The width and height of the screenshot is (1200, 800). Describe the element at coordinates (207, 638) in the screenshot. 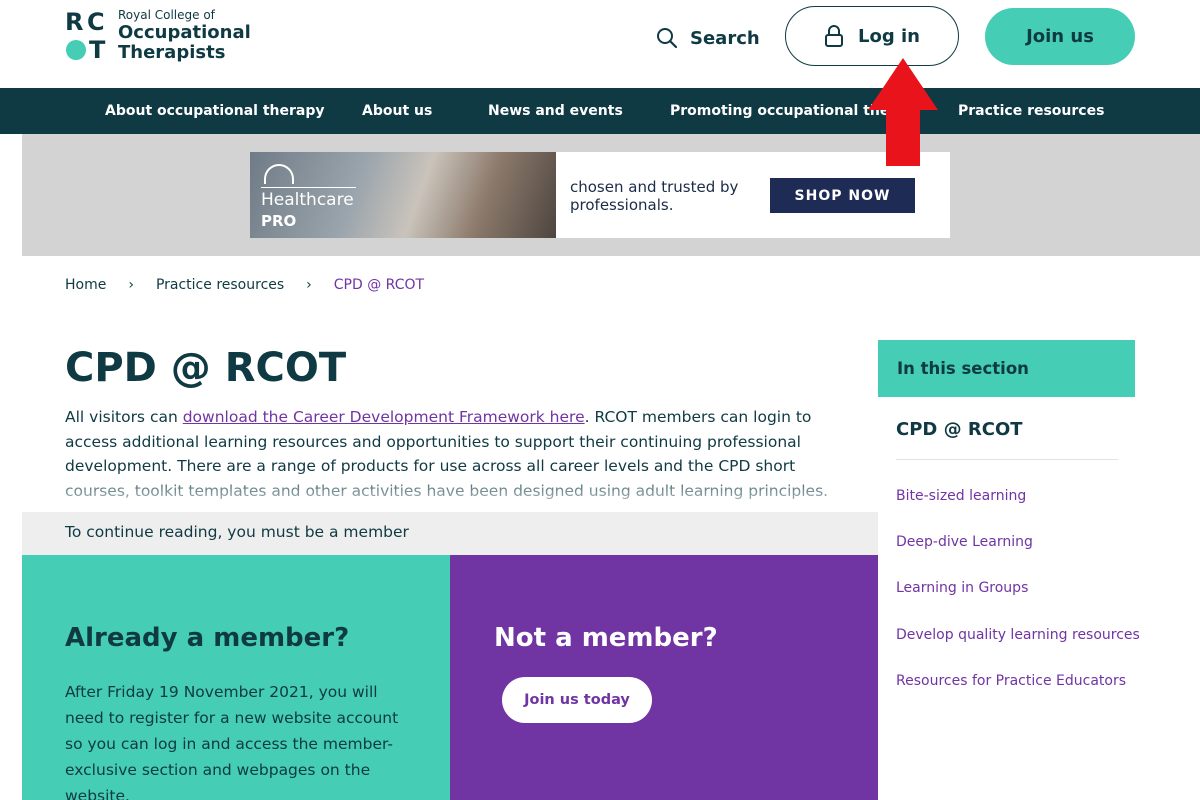

I see `already-member-title: Already a member?` at that location.